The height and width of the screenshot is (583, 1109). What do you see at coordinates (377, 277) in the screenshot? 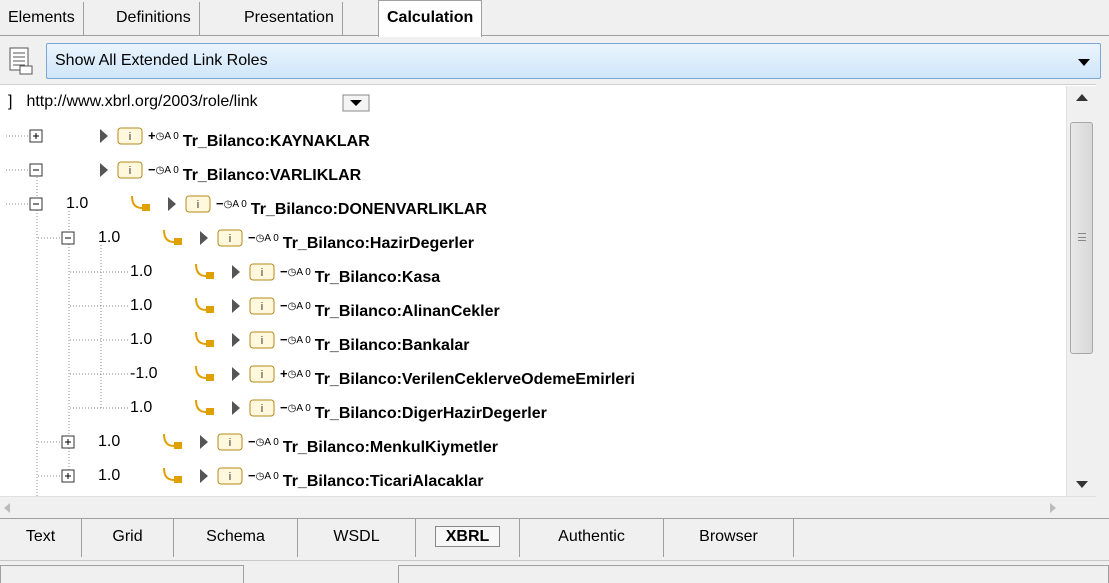
I see `concept-name: Tr_Bilanco:Kasa` at bounding box center [377, 277].